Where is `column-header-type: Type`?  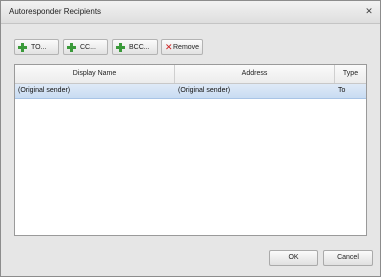 column-header-type: Type is located at coordinates (350, 74).